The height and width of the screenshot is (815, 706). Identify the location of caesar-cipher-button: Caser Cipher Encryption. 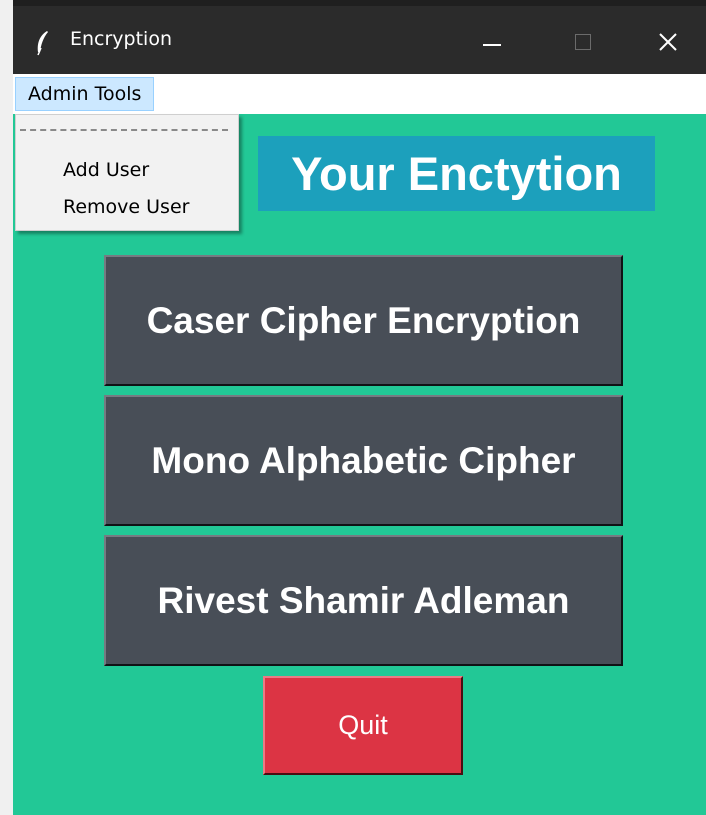
(363, 320).